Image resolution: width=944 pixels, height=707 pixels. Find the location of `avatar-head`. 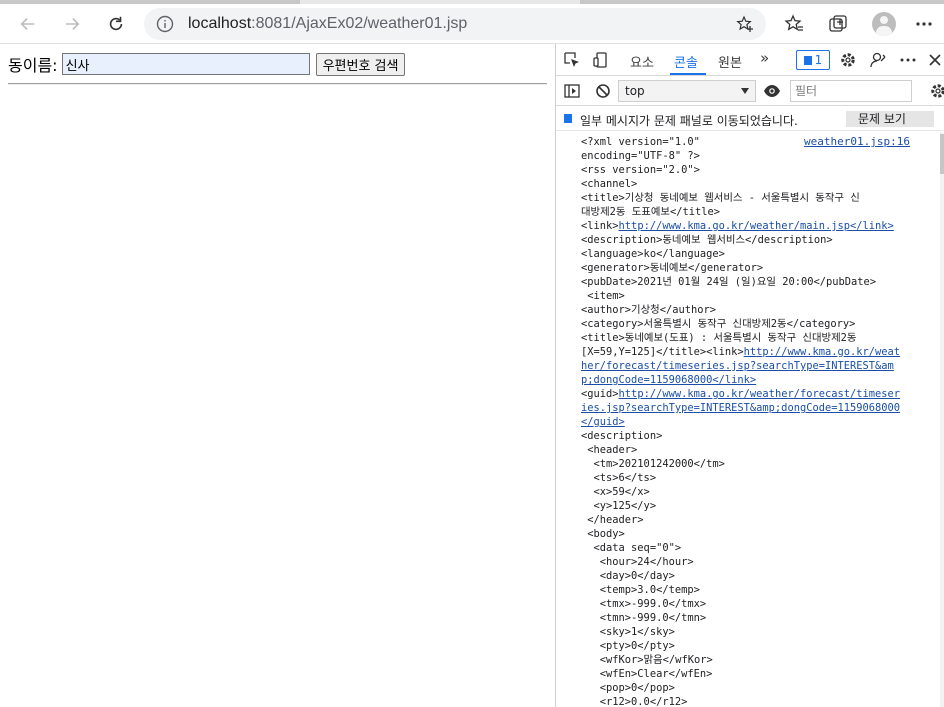

avatar-head is located at coordinates (884, 20).